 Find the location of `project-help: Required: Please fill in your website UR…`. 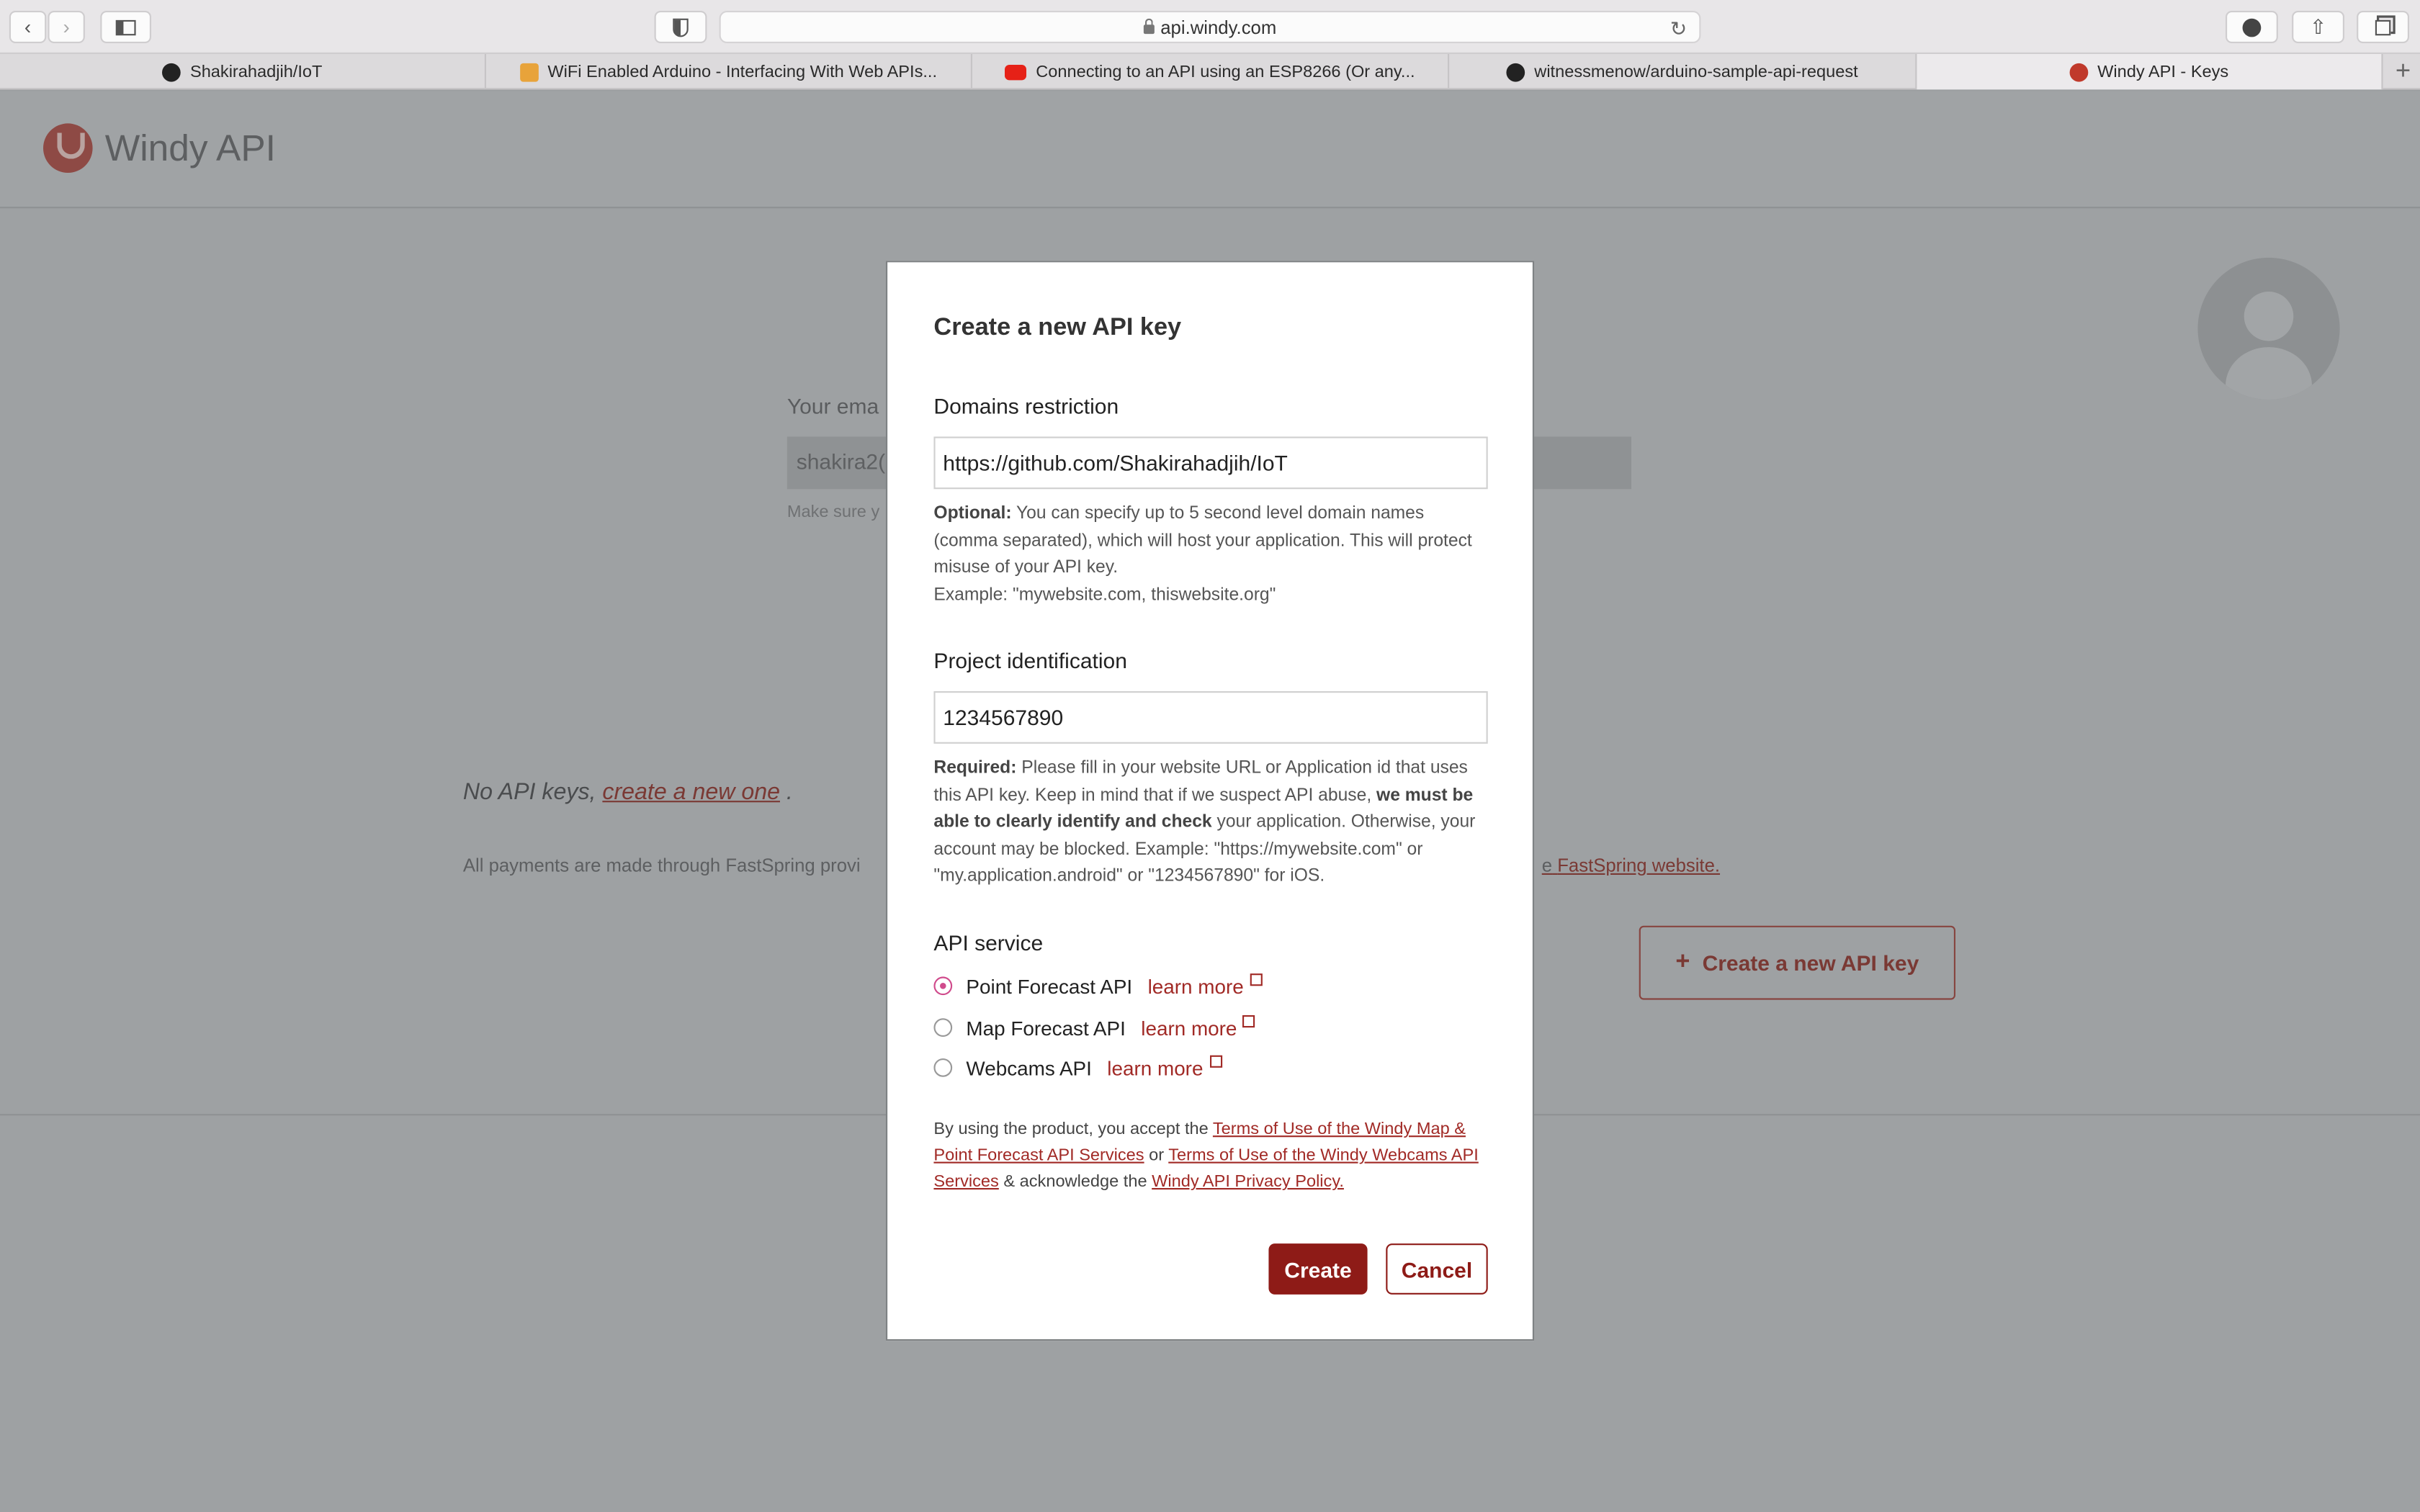

project-help: Required: Please fill in your website UR… is located at coordinates (1212, 824).